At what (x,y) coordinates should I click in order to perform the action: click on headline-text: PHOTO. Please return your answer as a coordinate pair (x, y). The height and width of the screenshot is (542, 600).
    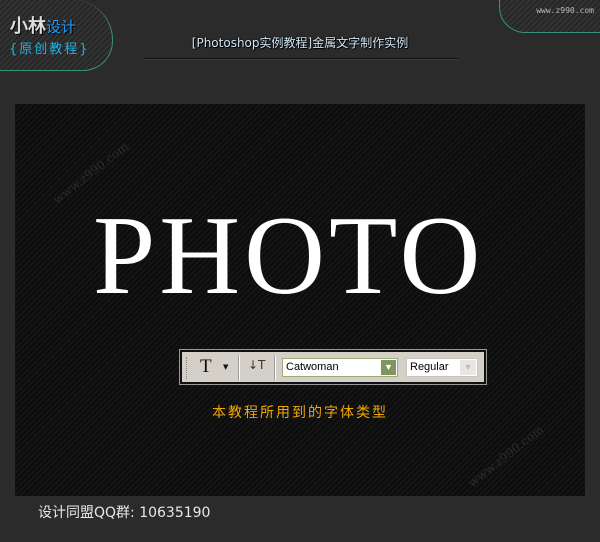
    Looking at the image, I should click on (289, 256).